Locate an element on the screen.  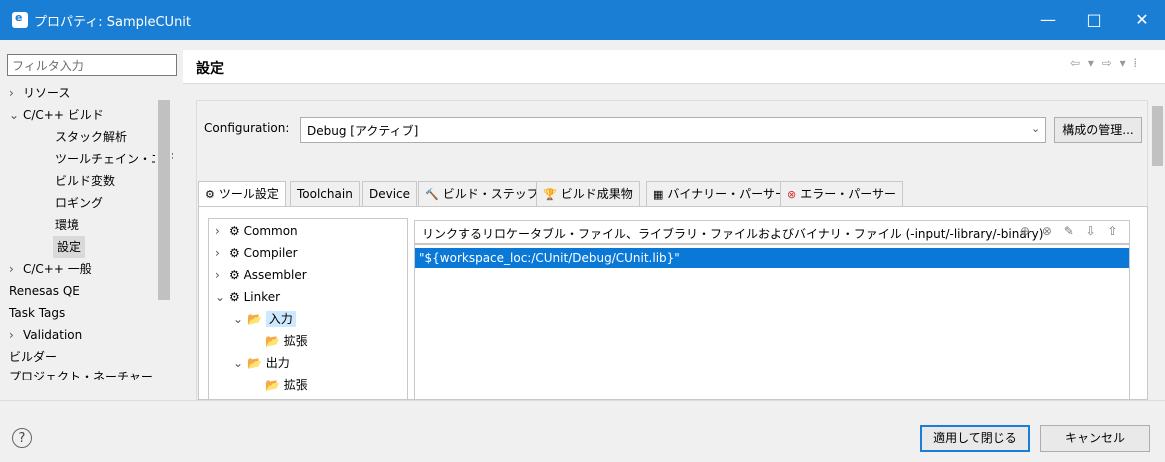
tool-item-output-extension: 📂 拡張 is located at coordinates (286, 385).